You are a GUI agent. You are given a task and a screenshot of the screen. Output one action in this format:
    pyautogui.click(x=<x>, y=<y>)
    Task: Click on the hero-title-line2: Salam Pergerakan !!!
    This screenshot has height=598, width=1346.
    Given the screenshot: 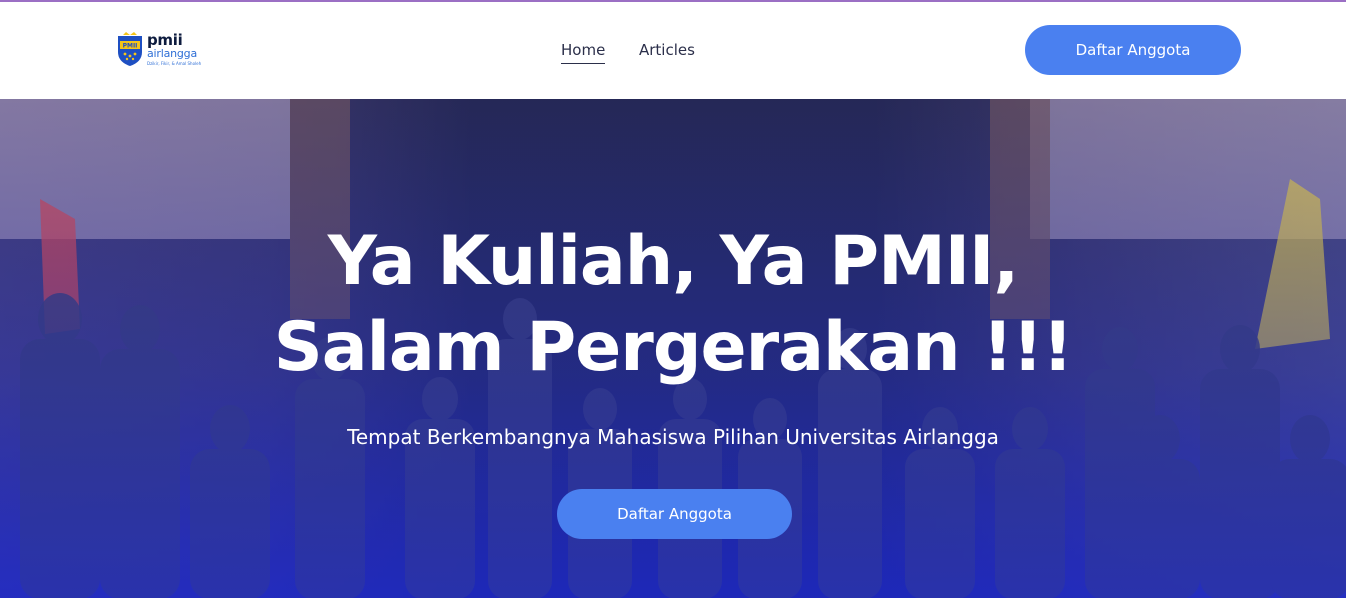 What is the action you would take?
    pyautogui.click(x=673, y=347)
    